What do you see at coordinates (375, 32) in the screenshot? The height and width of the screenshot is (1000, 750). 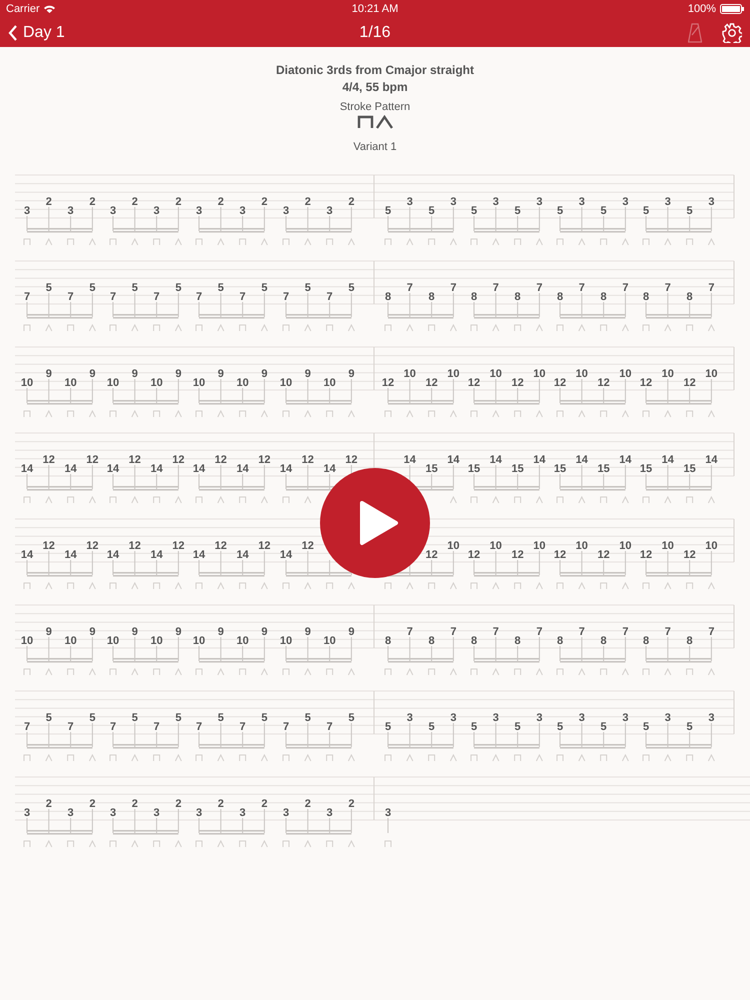 I see `page-counter: 1/16` at bounding box center [375, 32].